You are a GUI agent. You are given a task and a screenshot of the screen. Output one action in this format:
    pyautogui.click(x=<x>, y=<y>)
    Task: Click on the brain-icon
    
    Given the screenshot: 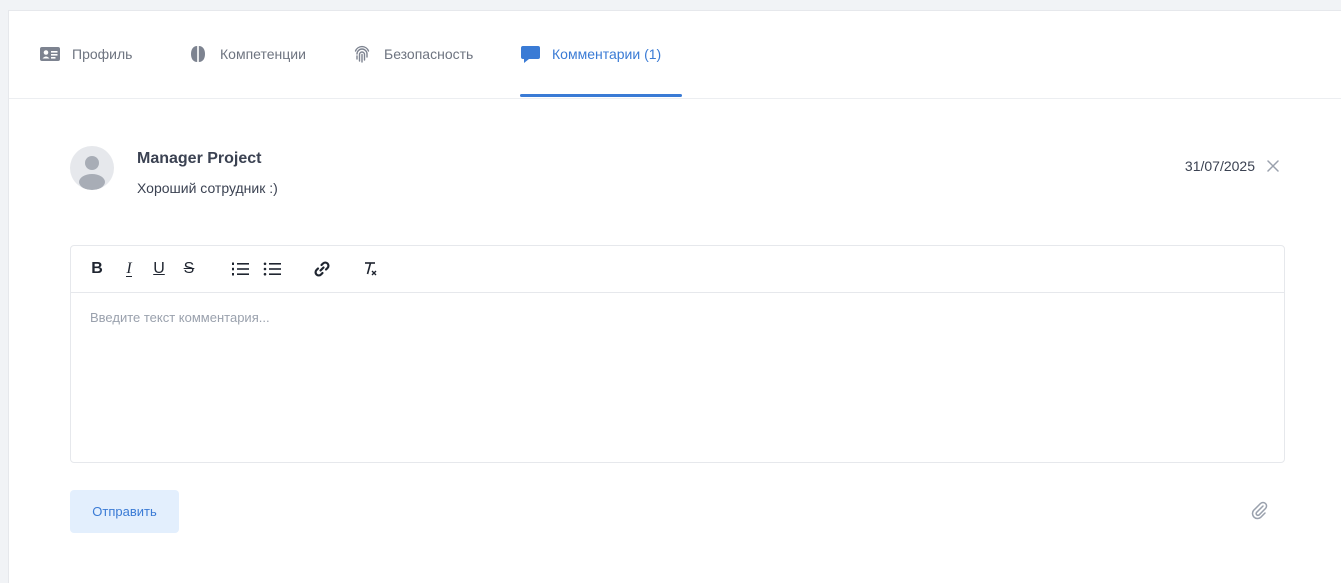 What is the action you would take?
    pyautogui.click(x=198, y=54)
    